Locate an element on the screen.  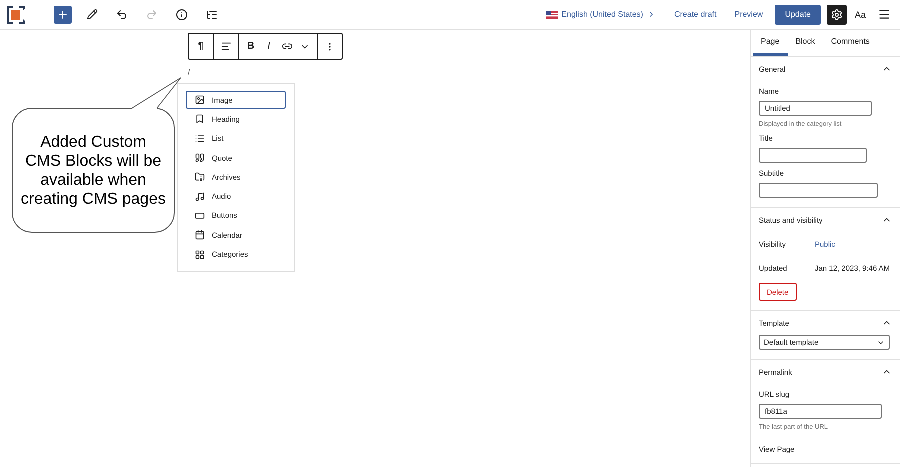
settings-icon is located at coordinates (836, 14).